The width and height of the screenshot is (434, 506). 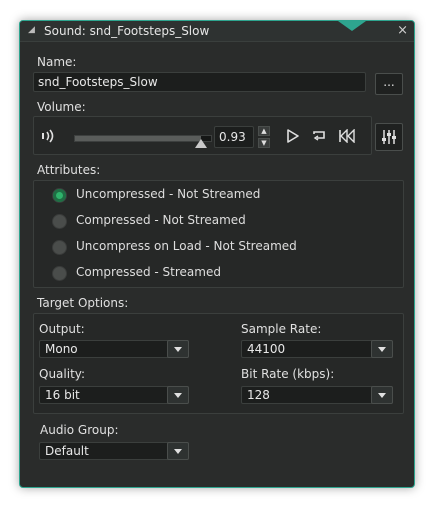 I want to click on title-notch-decoration, so click(x=352, y=26).